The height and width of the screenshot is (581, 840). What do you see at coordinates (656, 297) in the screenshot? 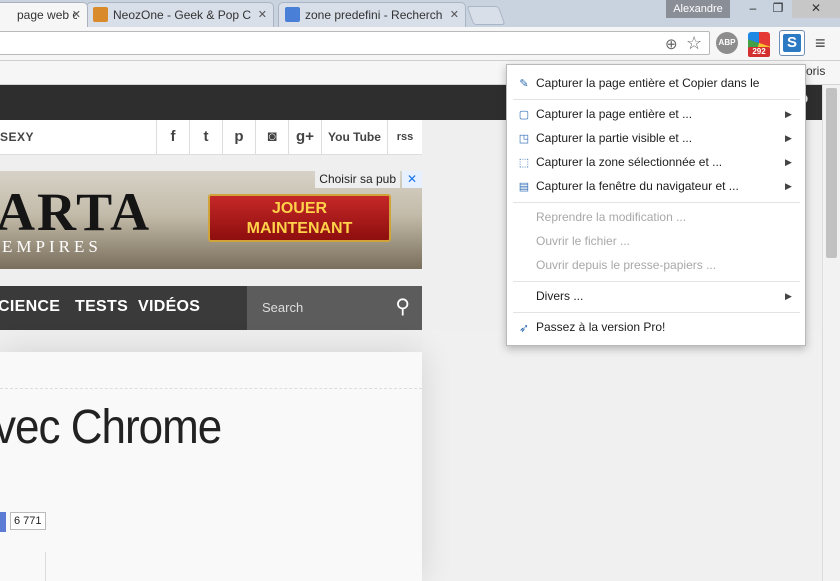
I see `menu-item-misc: Divers ... ▶` at bounding box center [656, 297].